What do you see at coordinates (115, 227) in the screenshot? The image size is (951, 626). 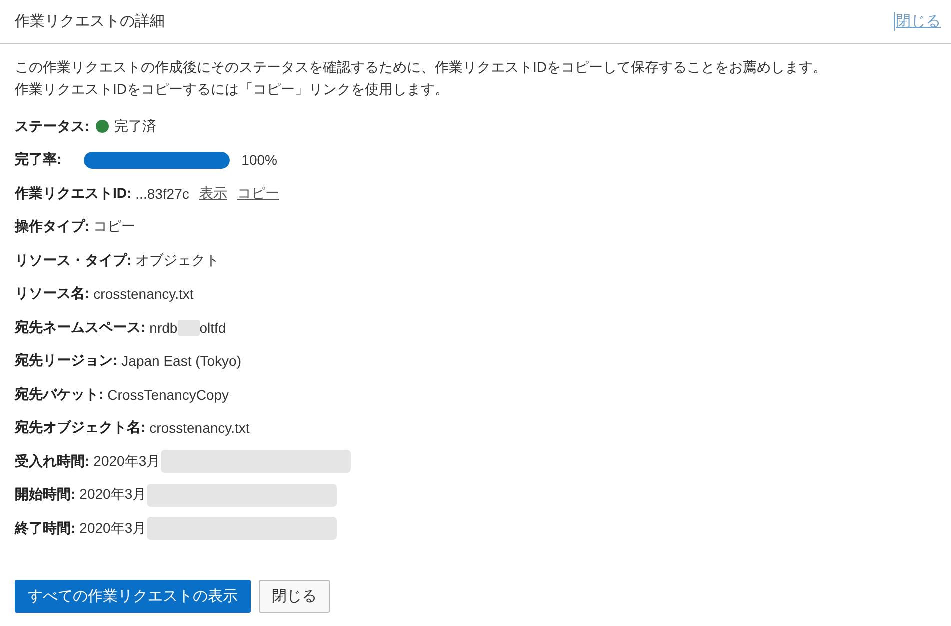 I see `field-value: コピー` at bounding box center [115, 227].